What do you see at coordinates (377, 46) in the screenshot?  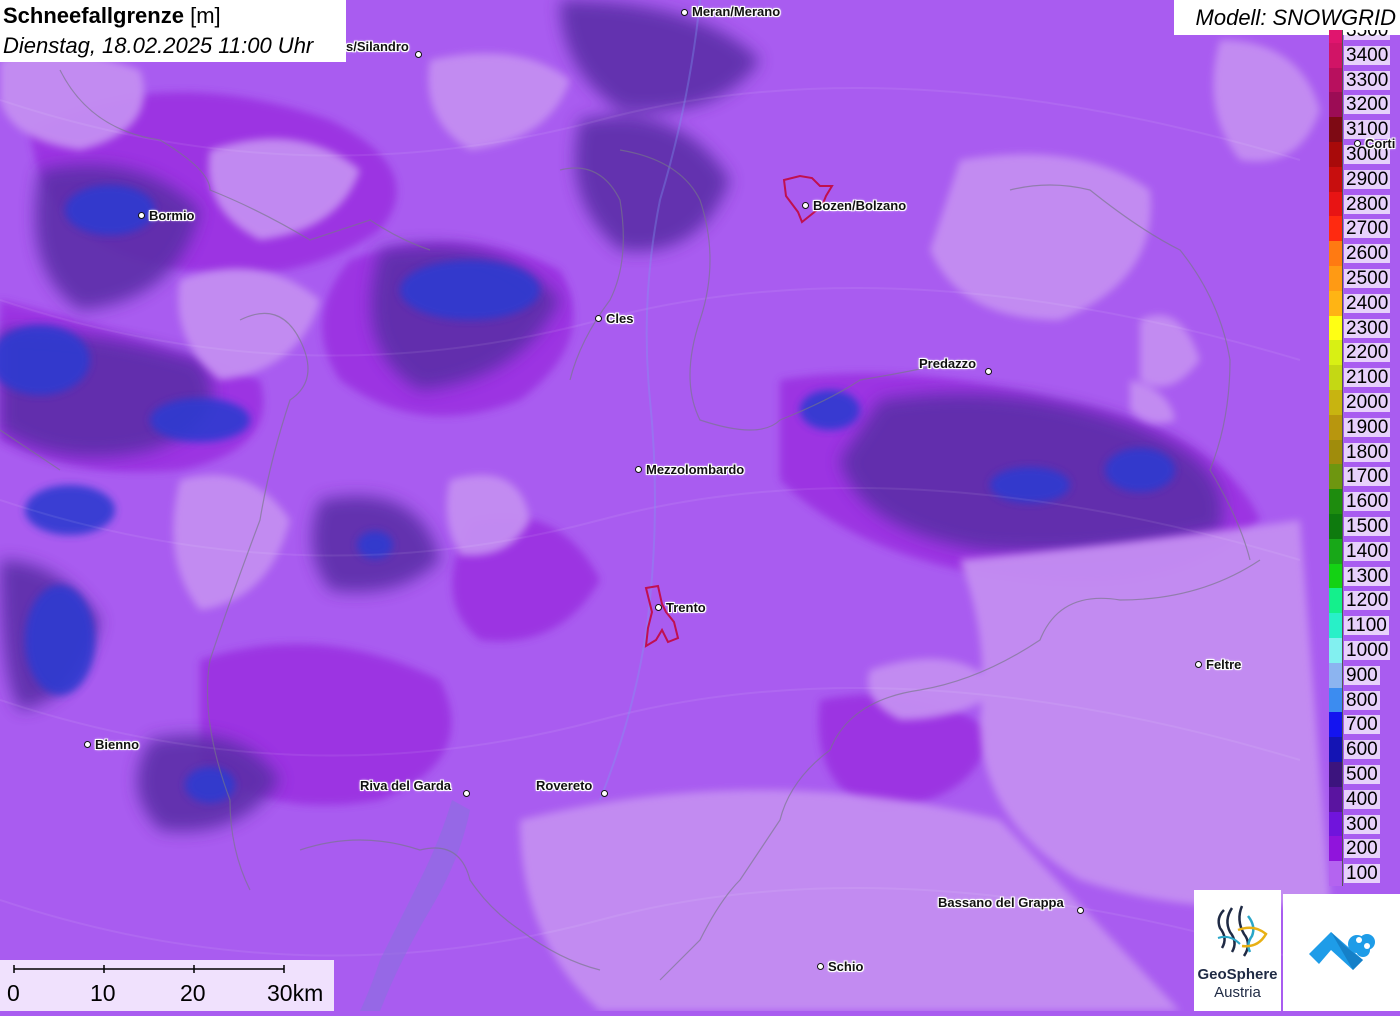 I see `city-label: s/Silandro` at bounding box center [377, 46].